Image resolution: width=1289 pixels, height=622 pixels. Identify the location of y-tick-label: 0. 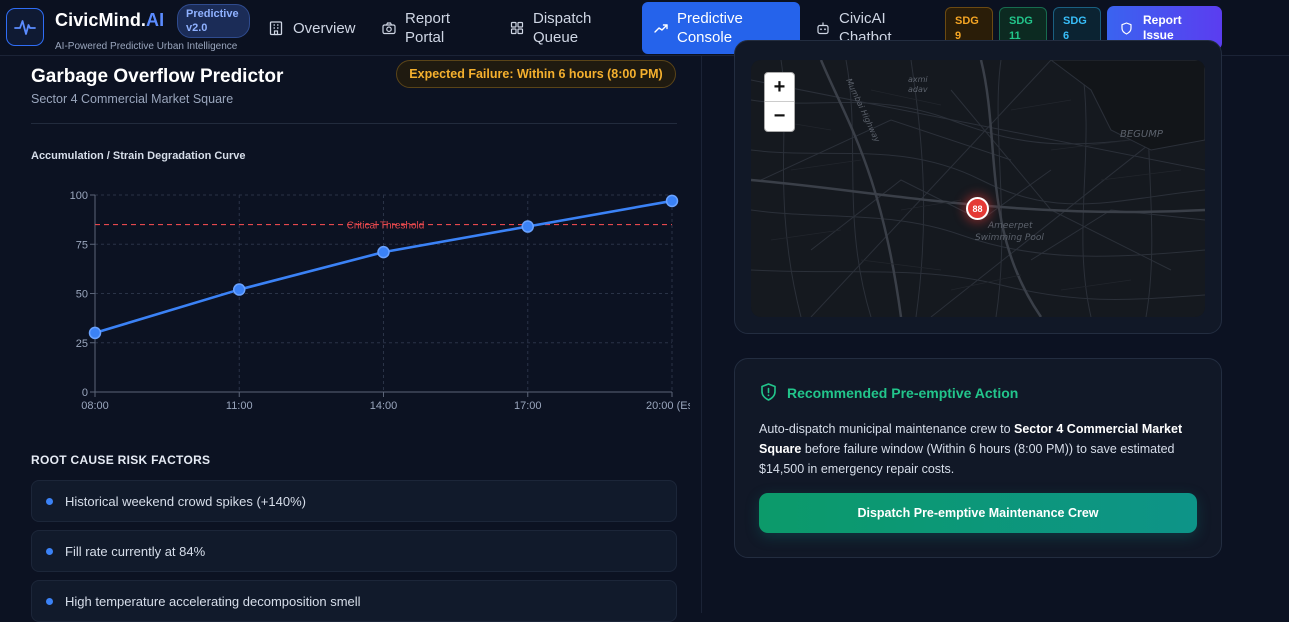
(85, 393).